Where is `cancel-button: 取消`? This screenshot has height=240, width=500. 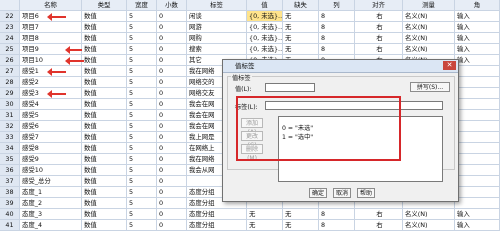 cancel-button: 取消 is located at coordinates (342, 193).